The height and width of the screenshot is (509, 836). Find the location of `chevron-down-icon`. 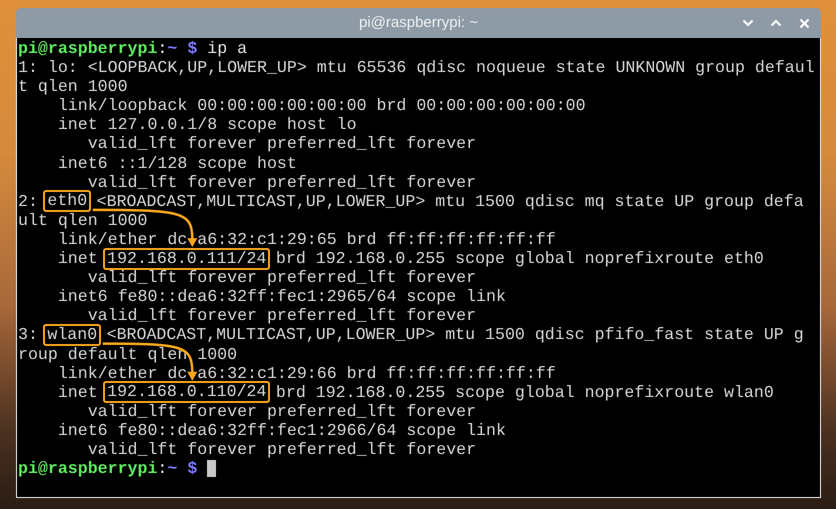

chevron-down-icon is located at coordinates (748, 23).